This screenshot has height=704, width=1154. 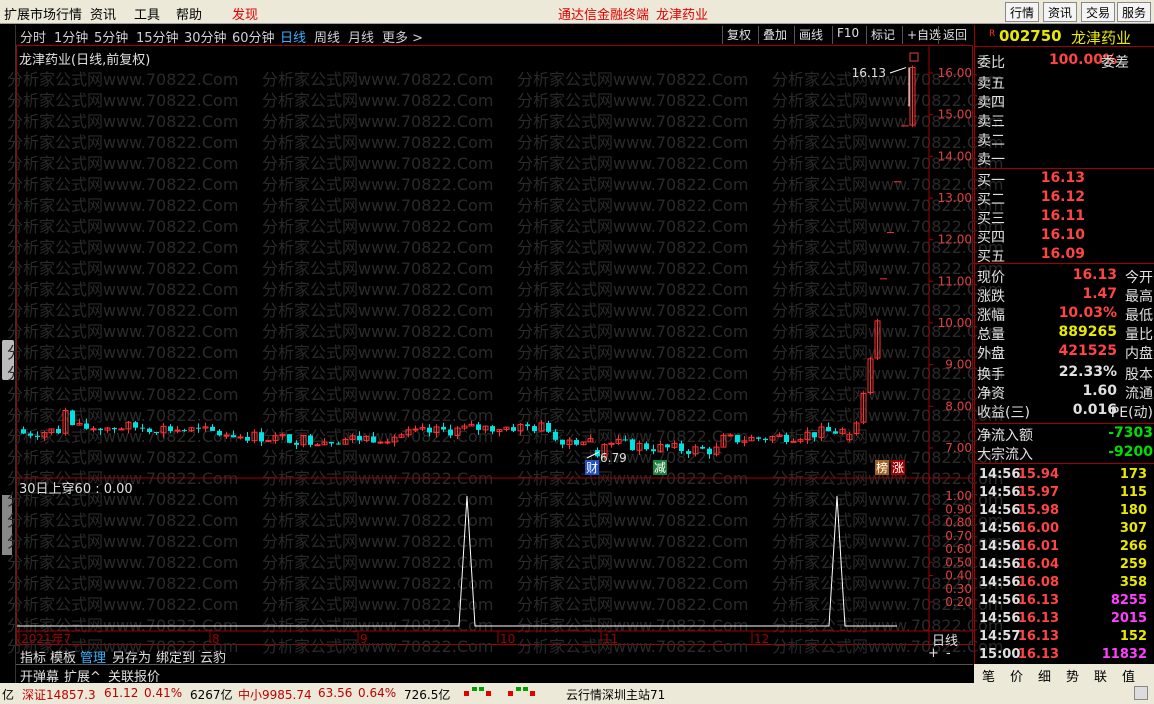 What do you see at coordinates (847, 35) in the screenshot?
I see `f10-button: F10` at bounding box center [847, 35].